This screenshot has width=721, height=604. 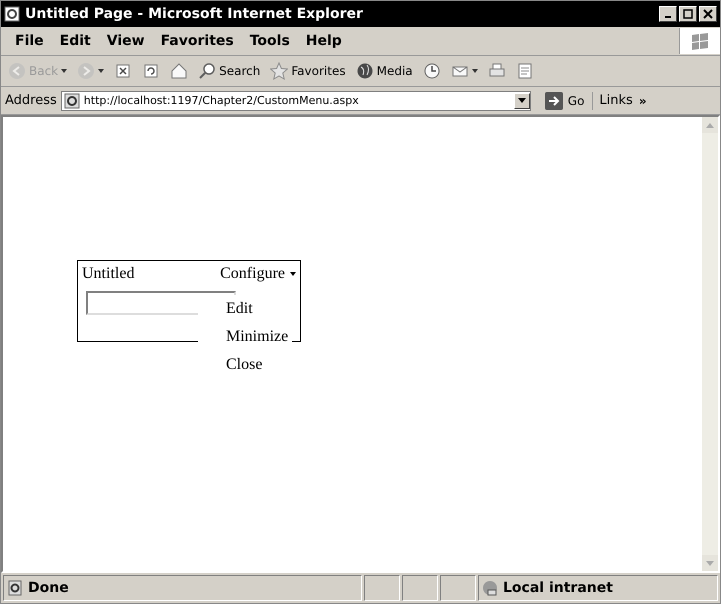 I want to click on window-title: Untitled Page - Microsoft Internet Explorer, so click(x=194, y=14).